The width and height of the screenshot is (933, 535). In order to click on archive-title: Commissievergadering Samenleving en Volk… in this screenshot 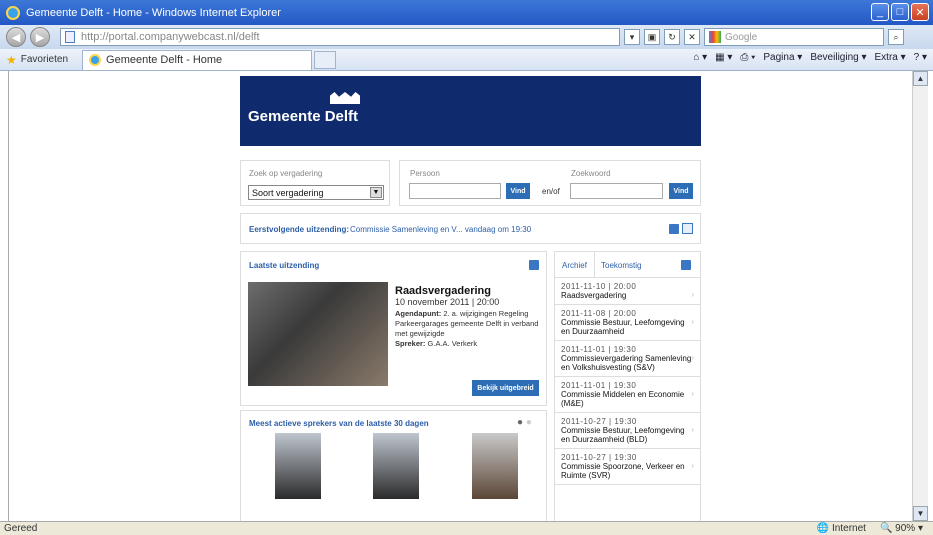, I will do `click(626, 363)`.